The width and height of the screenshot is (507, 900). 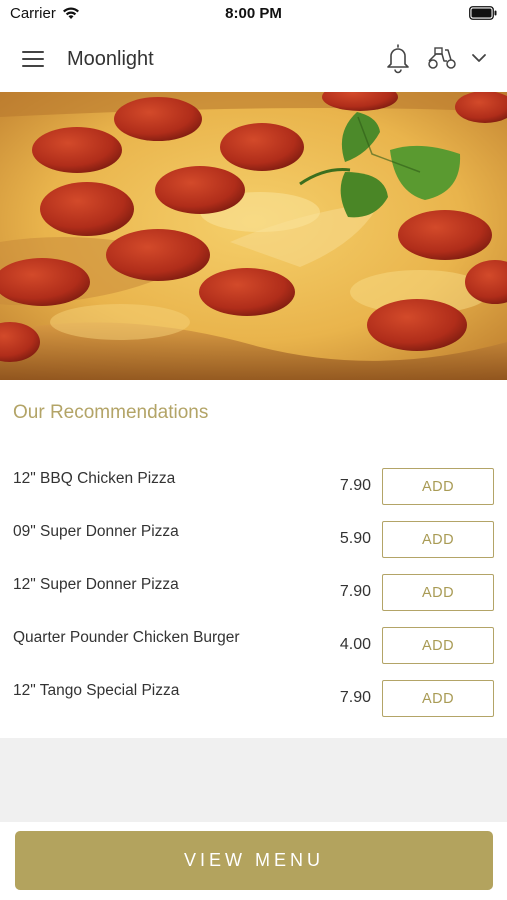 What do you see at coordinates (111, 412) in the screenshot?
I see `section-title: Our Recommendations` at bounding box center [111, 412].